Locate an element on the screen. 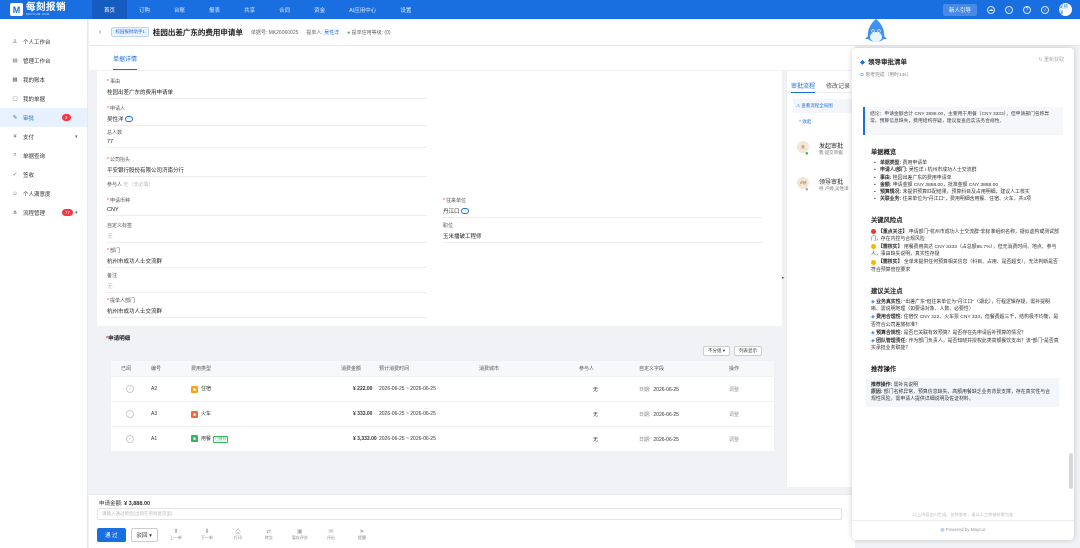 This screenshot has height=548, width=1080. sidebar-item-label: 签收 is located at coordinates (29, 175).